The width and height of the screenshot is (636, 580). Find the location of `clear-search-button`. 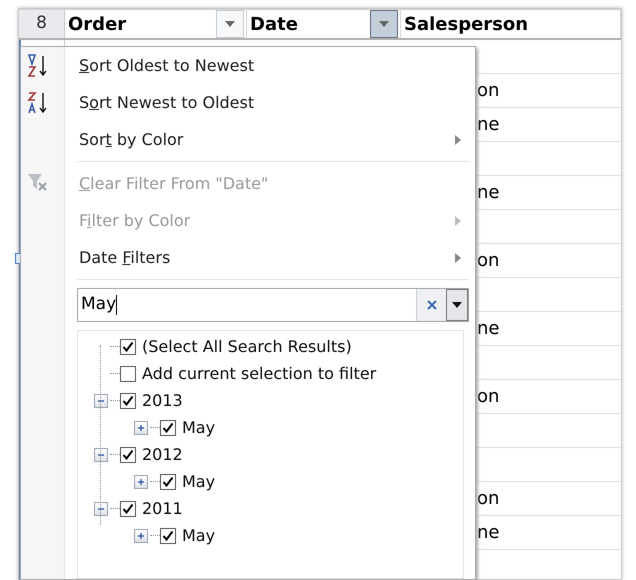

clear-search-button is located at coordinates (431, 305).